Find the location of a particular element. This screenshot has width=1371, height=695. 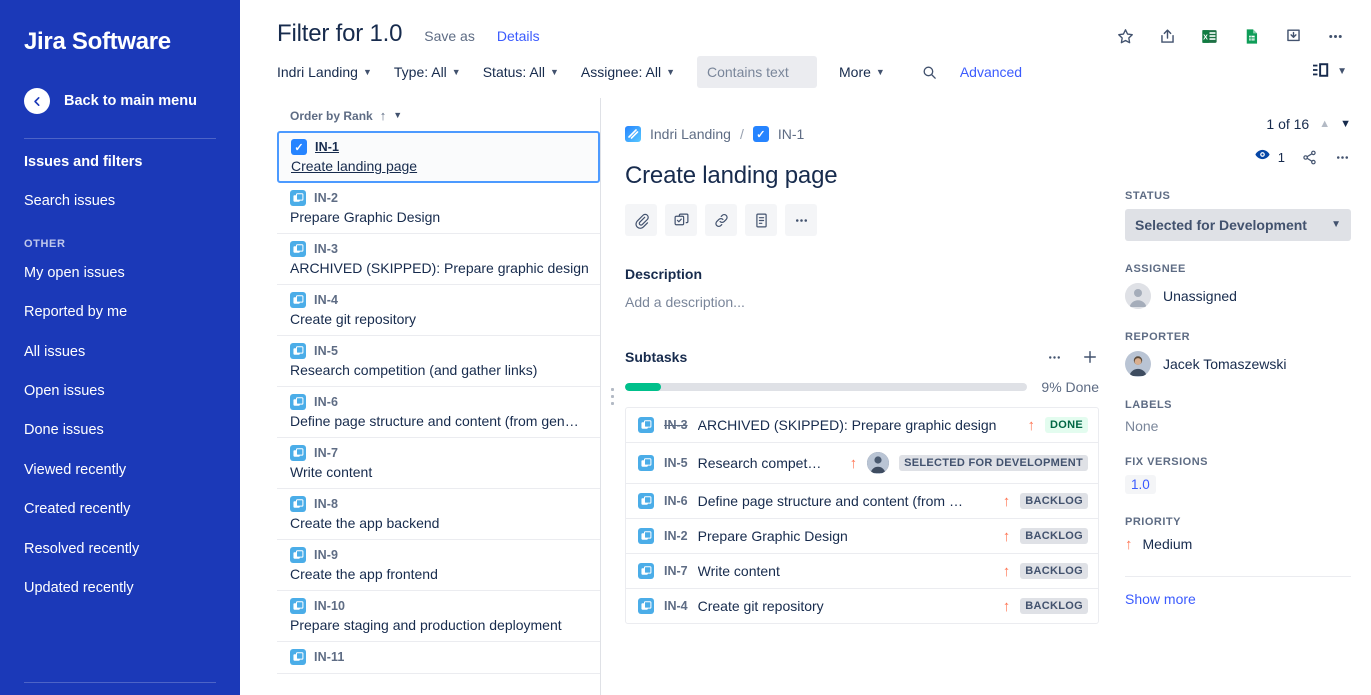

issue-key-row: IN-10 is located at coordinates (440, 606).